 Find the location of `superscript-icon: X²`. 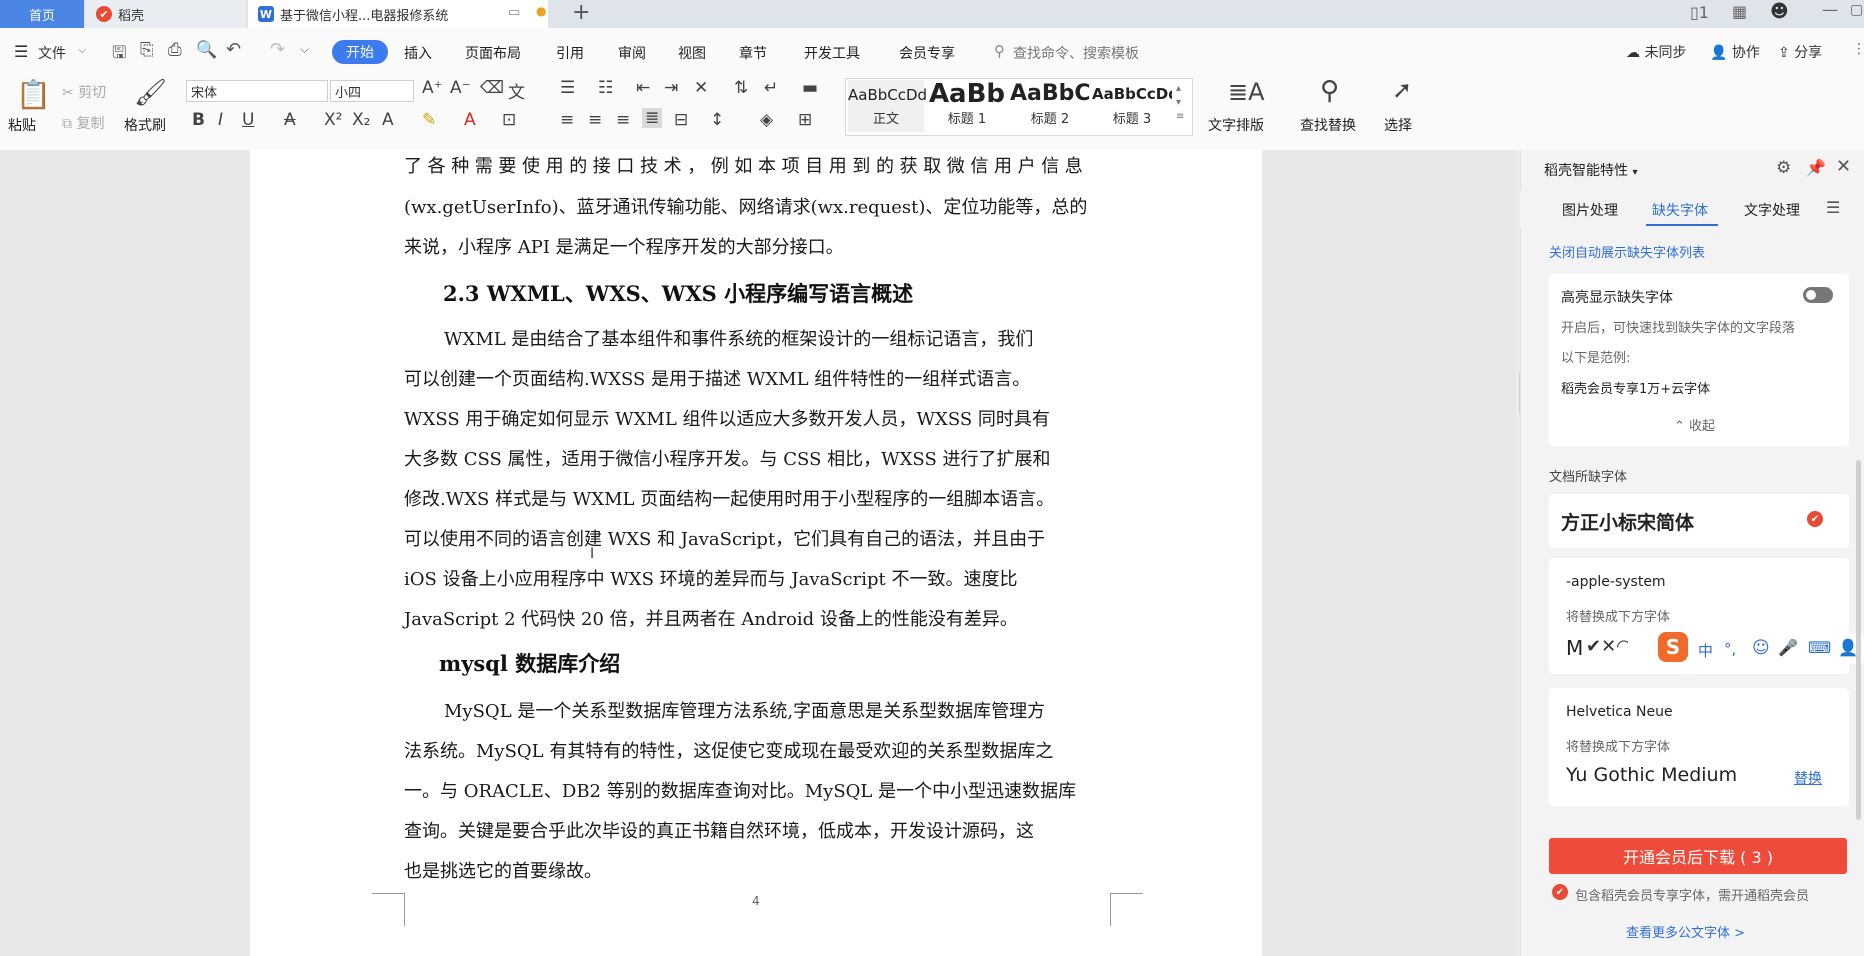

superscript-icon: X² is located at coordinates (333, 120).